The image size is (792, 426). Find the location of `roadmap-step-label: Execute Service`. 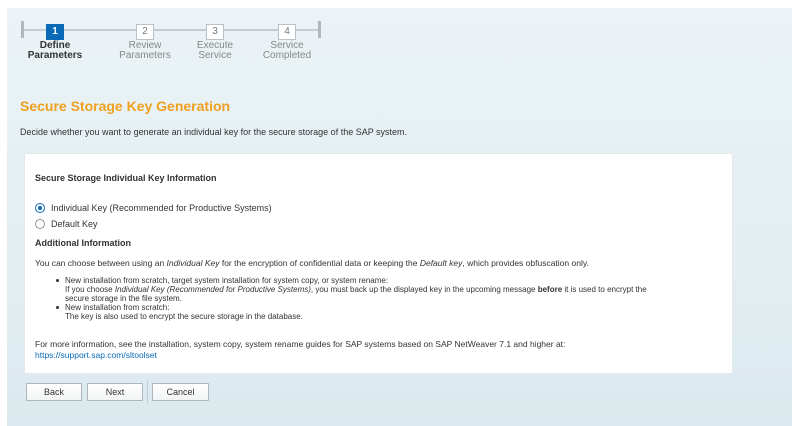

roadmap-step-label: Execute Service is located at coordinates (215, 51).